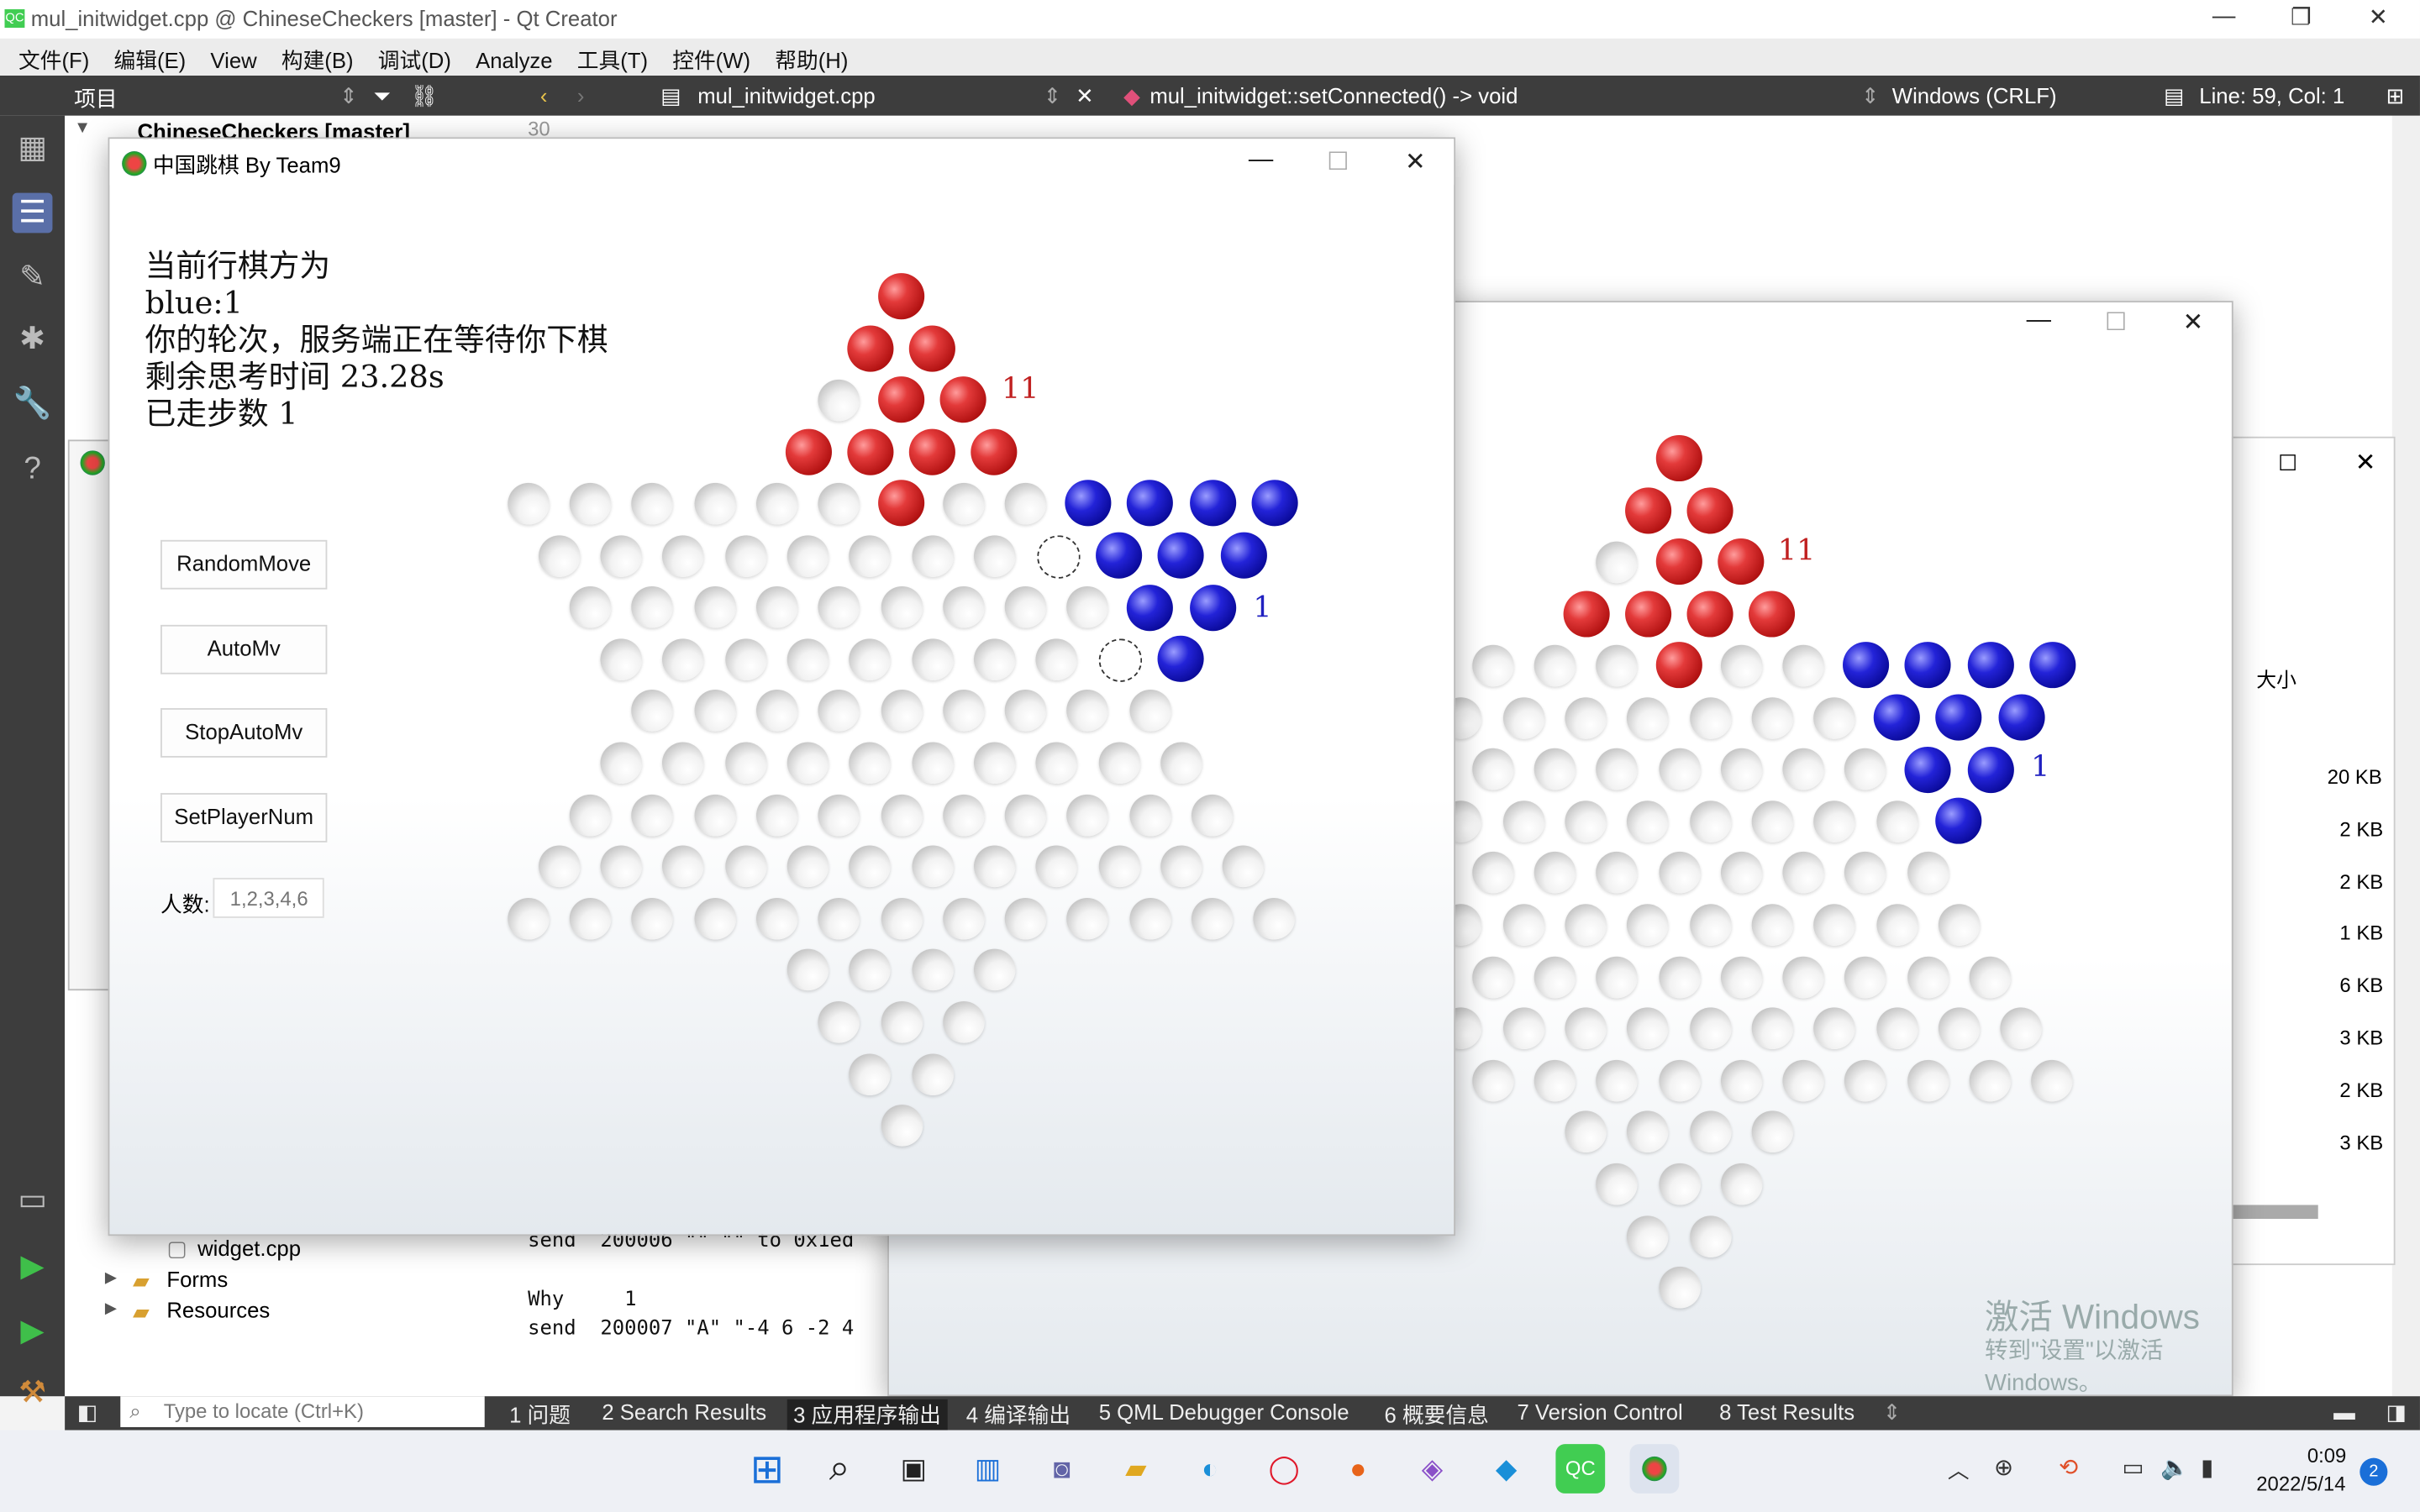 This screenshot has width=2420, height=1512. What do you see at coordinates (348, 96) in the screenshot?
I see `project-selector-arrows-icon: ⇕` at bounding box center [348, 96].